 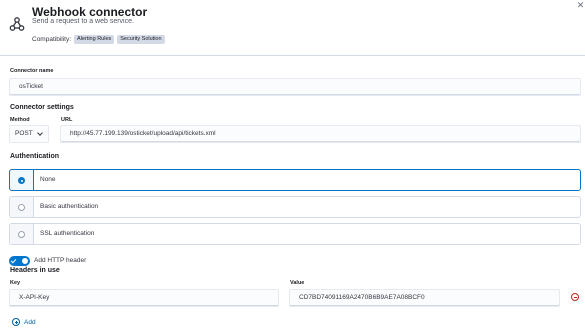 I want to click on check-icon, so click(x=13, y=260).